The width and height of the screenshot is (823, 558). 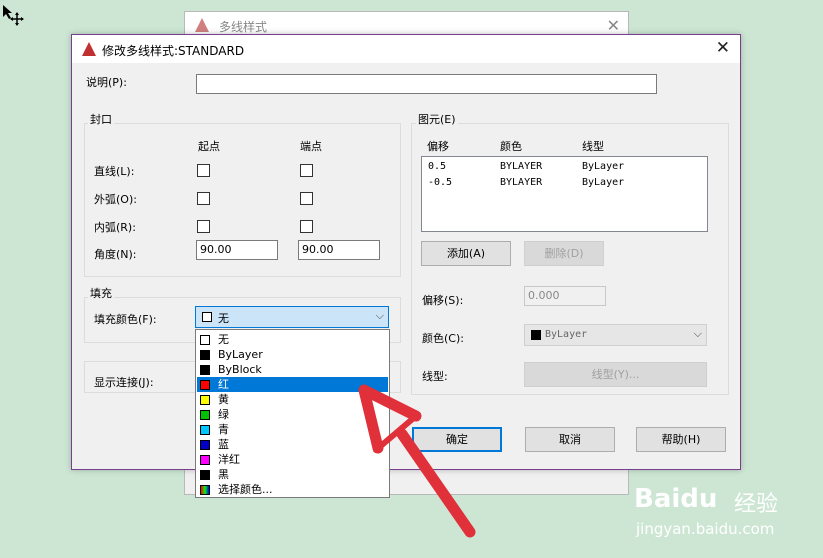 What do you see at coordinates (339, 250) in the screenshot?
I see `angle-end-input: 90.00` at bounding box center [339, 250].